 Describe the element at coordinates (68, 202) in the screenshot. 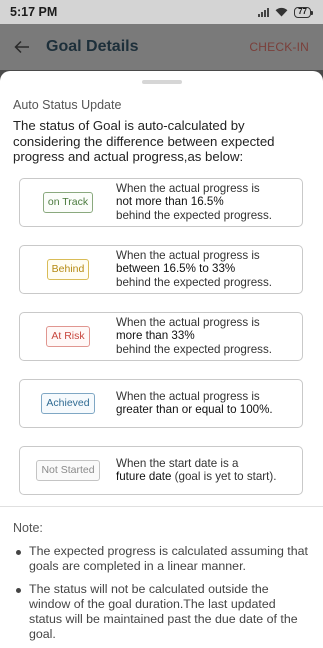

I see `status-badge-on-track: on Track` at that location.